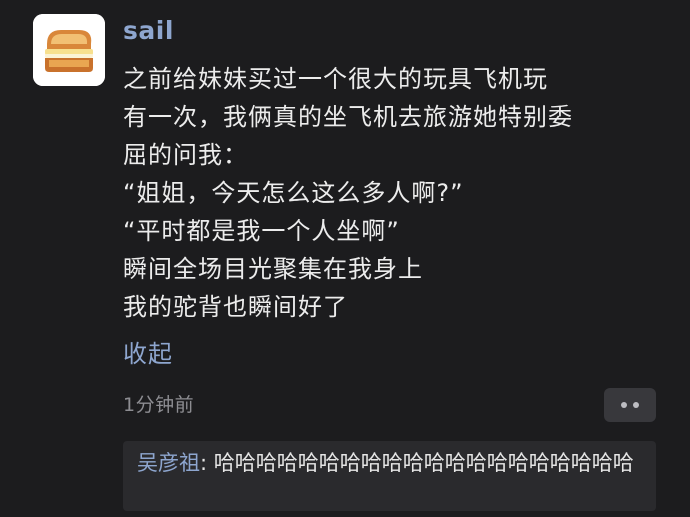 This screenshot has height=517, width=690. What do you see at coordinates (335, 79) in the screenshot?
I see `content-line: 之前给妹妹买过一个很大的玩具飞机玩` at bounding box center [335, 79].